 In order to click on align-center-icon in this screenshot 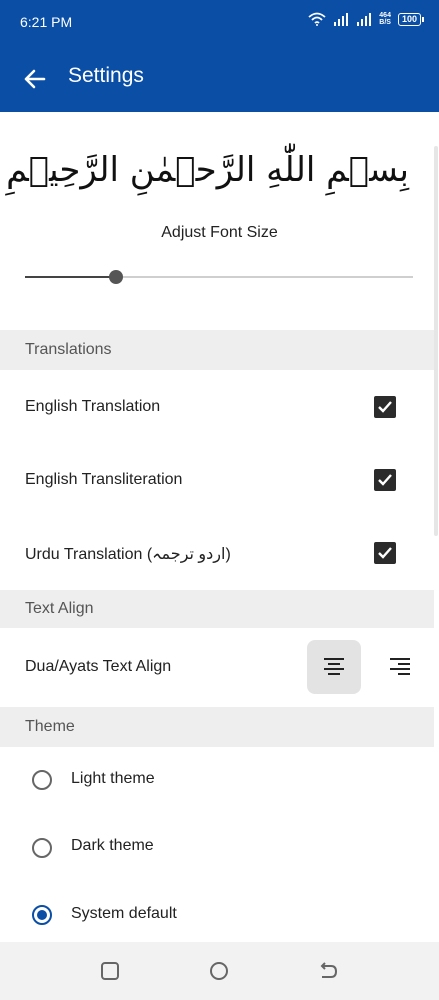, I will do `click(334, 666)`.